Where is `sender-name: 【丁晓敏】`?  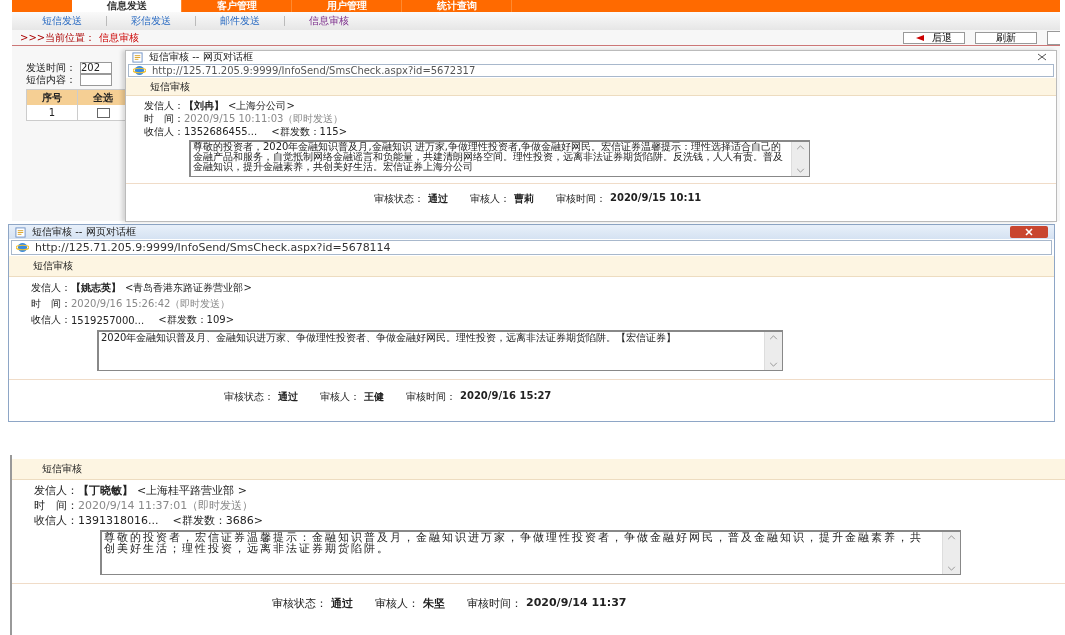 sender-name: 【丁晓敏】 is located at coordinates (105, 490).